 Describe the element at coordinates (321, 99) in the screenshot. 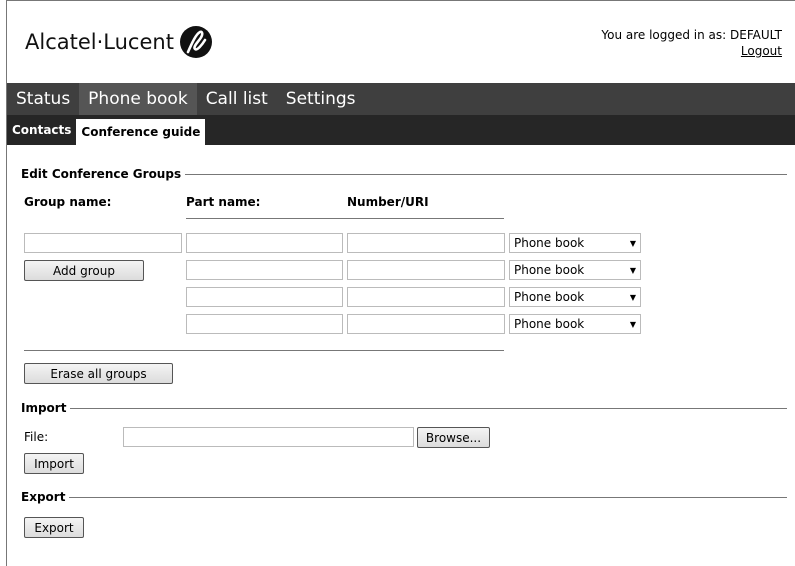

I see `tab-settings: Settings` at that location.